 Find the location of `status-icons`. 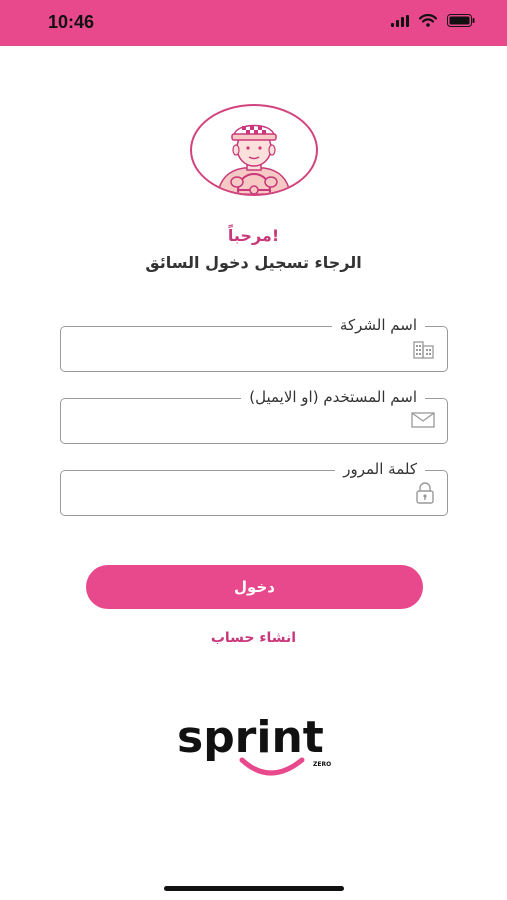

status-icons is located at coordinates (433, 20).